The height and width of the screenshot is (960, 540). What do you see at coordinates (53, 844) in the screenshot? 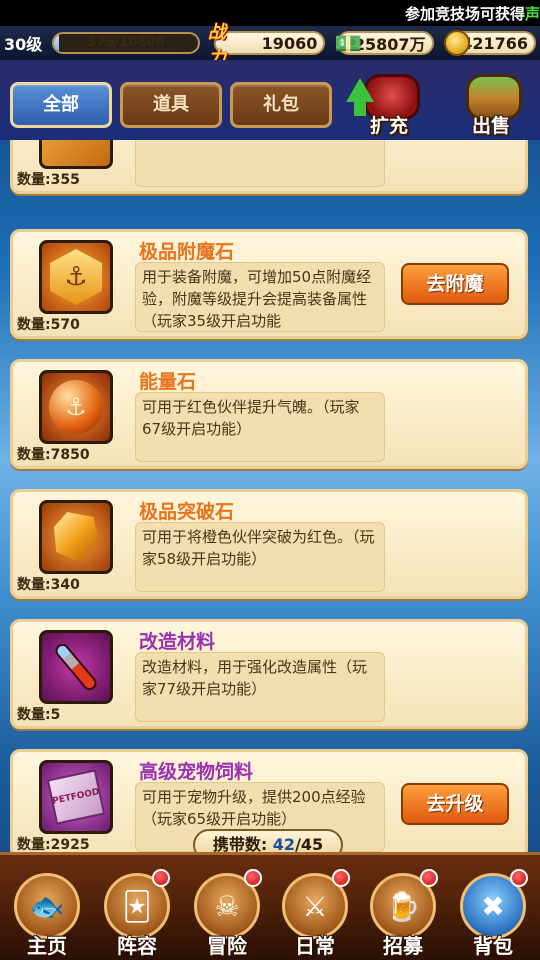
I see `item-quantity: 数量:2925` at bounding box center [53, 844].